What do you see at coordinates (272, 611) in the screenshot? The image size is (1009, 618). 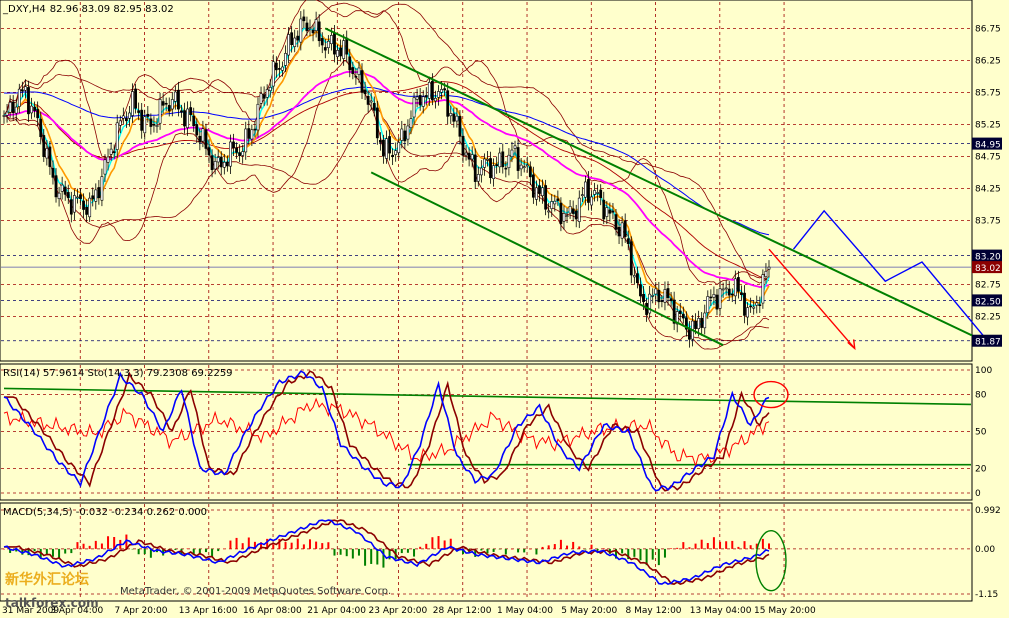 I see `time-label: 16 Apr 08:00` at bounding box center [272, 611].